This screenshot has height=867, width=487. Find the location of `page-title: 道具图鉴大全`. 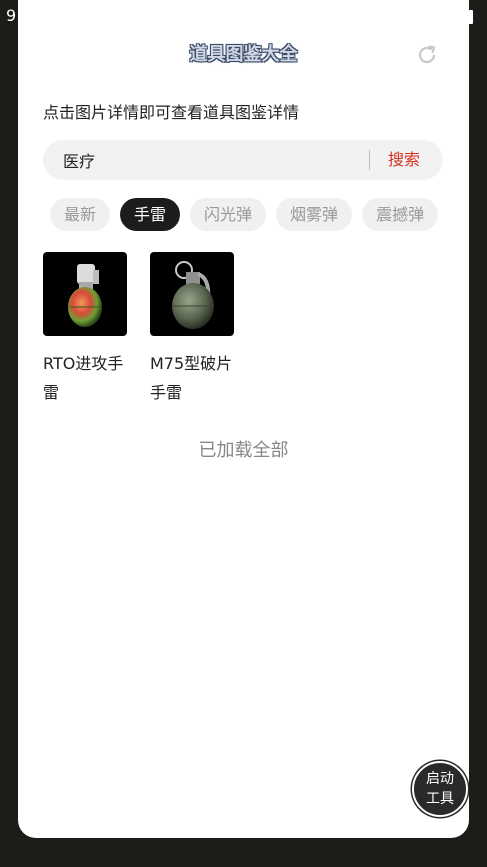

page-title: 道具图鉴大全 is located at coordinates (243, 54).